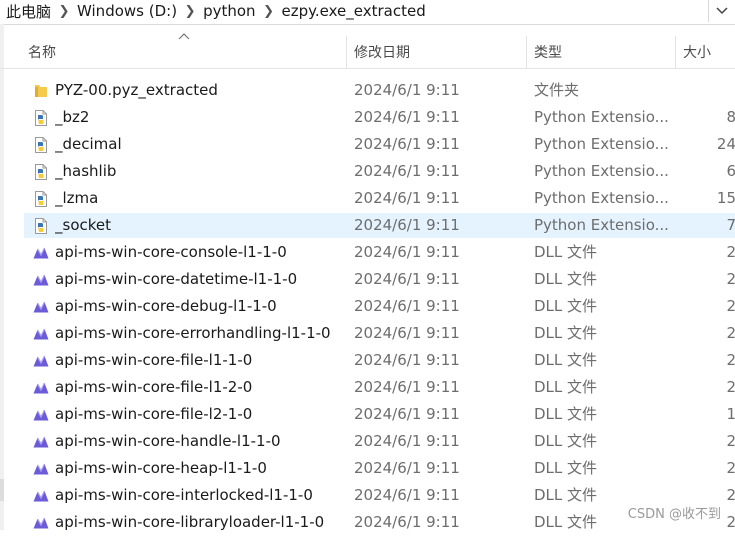  Describe the element at coordinates (730, 414) in the screenshot. I see `file-size: 1` at that location.